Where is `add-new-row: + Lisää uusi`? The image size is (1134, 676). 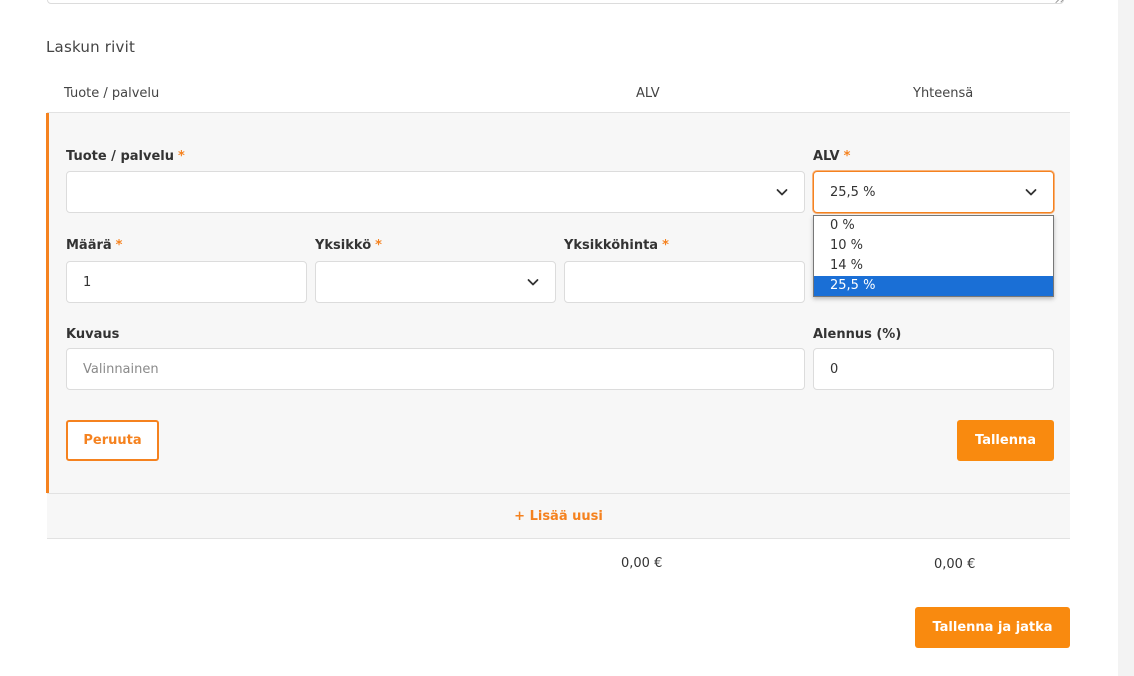
add-new-row: + Lisää uusi is located at coordinates (558, 516).